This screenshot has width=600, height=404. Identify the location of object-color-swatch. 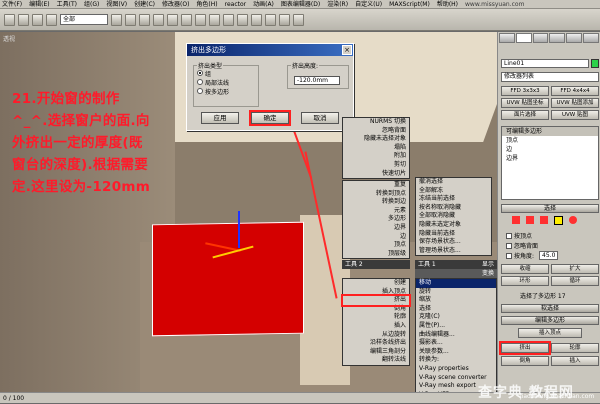
(595, 63).